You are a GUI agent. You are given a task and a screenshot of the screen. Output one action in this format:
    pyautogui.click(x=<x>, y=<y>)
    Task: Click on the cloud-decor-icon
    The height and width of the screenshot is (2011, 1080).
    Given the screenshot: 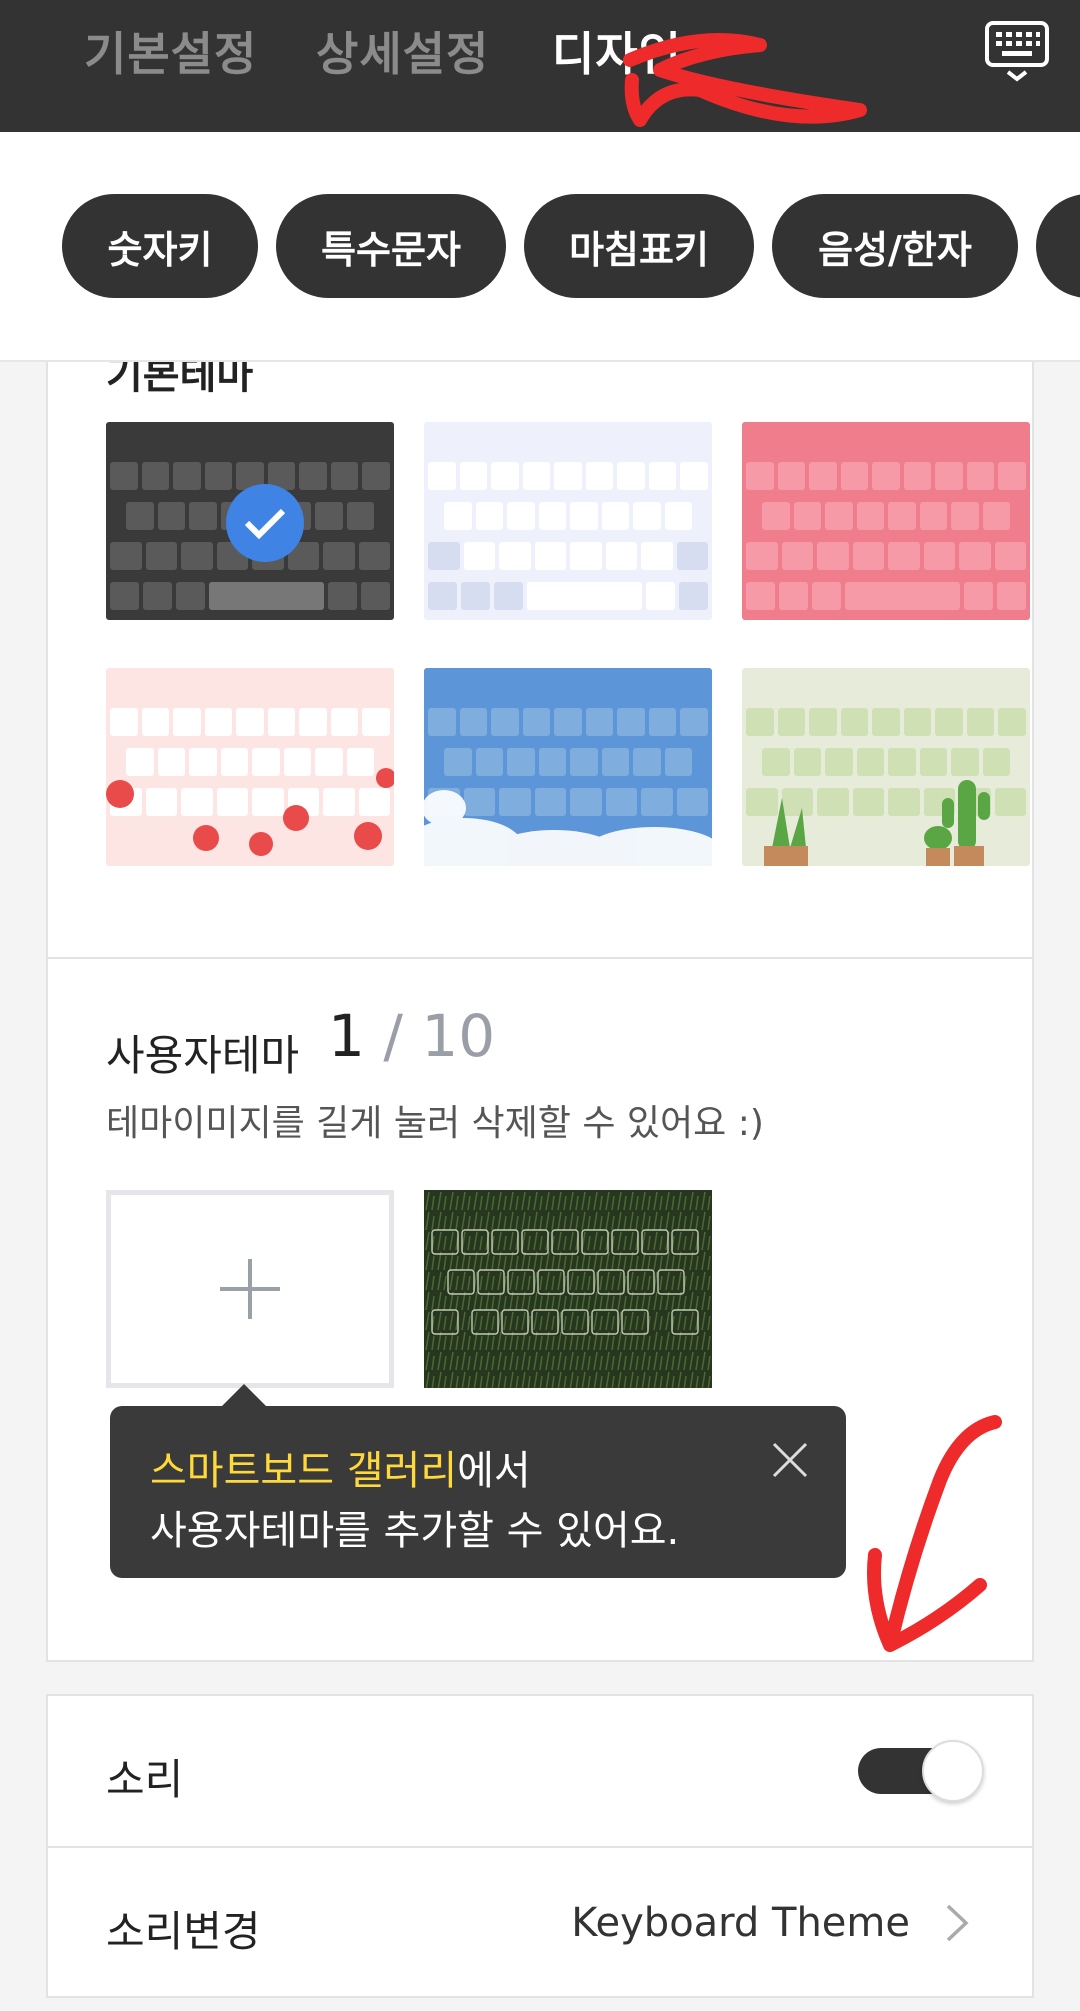 What is the action you would take?
    pyautogui.click(x=568, y=828)
    